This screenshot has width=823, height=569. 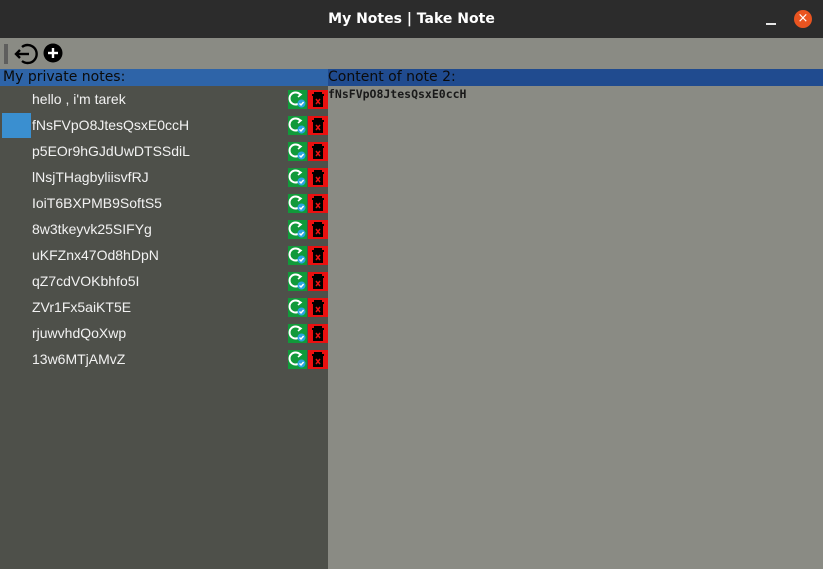 What do you see at coordinates (164, 77) in the screenshot?
I see `notes-panel-header: My private notes:` at bounding box center [164, 77].